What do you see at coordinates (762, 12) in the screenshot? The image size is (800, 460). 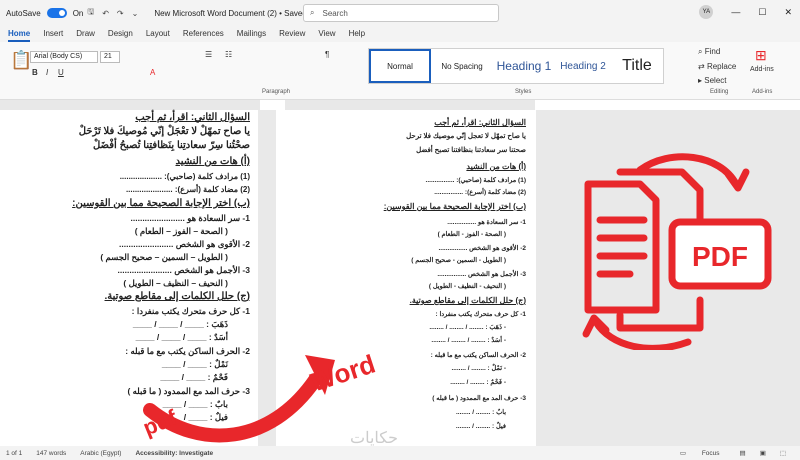 I see `maximize-icon: ☐` at bounding box center [762, 12].